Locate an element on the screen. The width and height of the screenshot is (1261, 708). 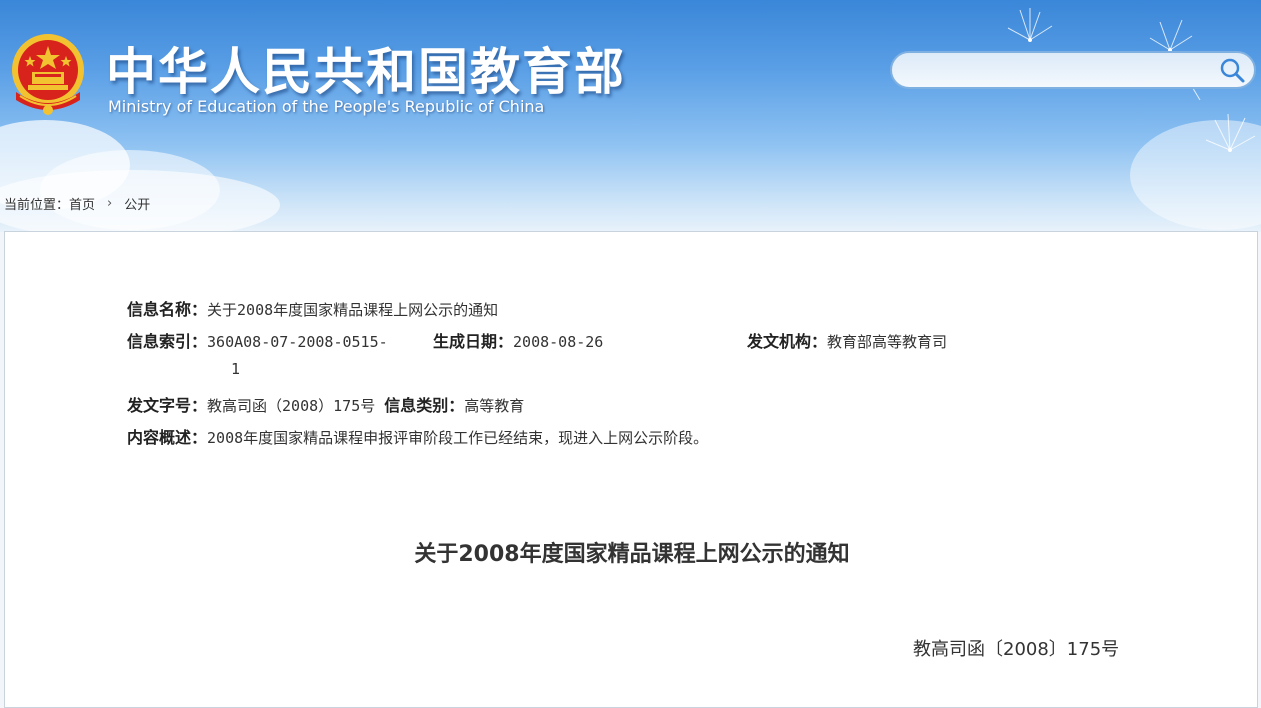
meta-date-value: 2008-08-26 is located at coordinates (558, 342).